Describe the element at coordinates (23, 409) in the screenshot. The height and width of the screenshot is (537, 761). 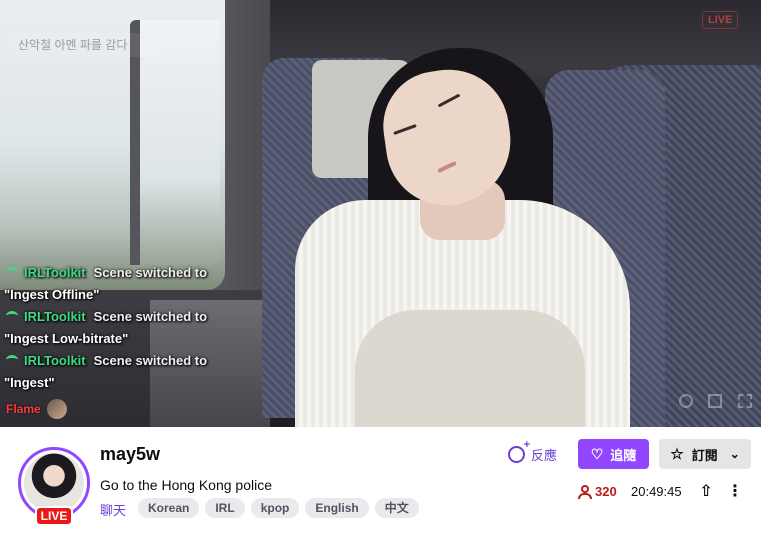
I see `chat-username: Flame` at that location.